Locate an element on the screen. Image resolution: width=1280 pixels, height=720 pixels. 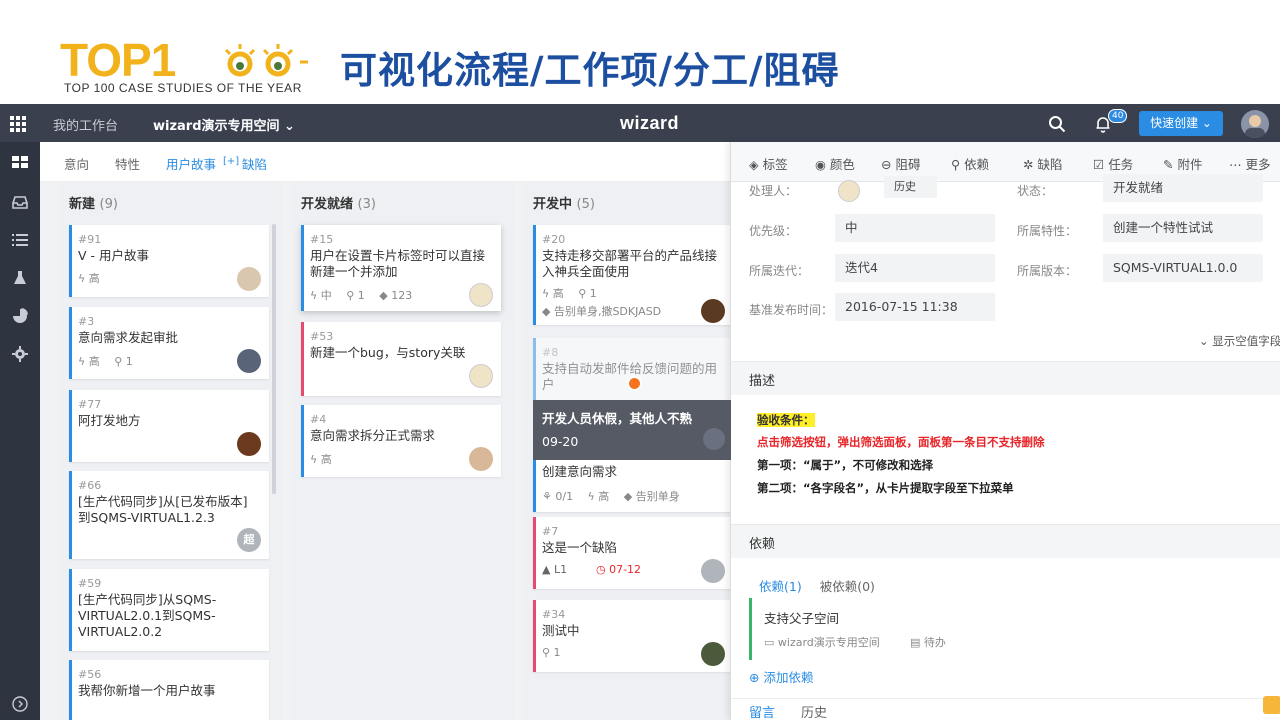
card-2: 创建意向需求 ⚘ 0/1 ϟ 高 ◆ 告别单身 is located at coordinates (633, 486).